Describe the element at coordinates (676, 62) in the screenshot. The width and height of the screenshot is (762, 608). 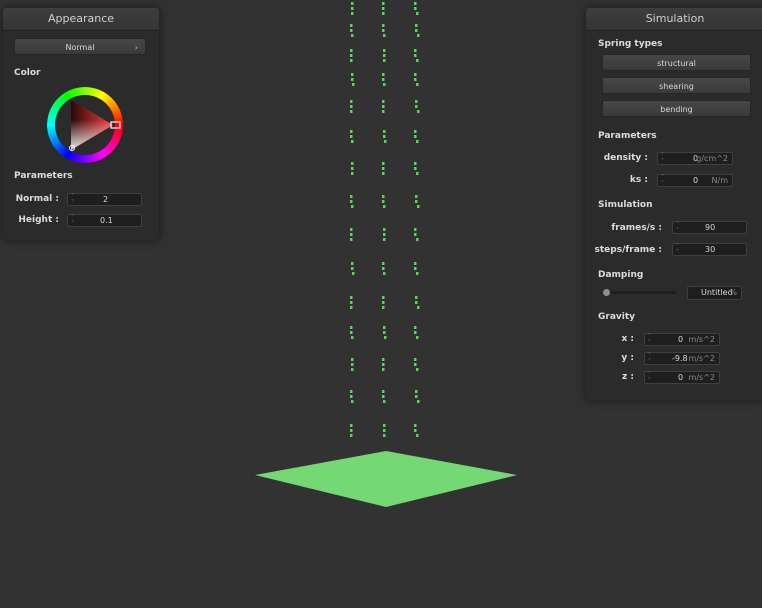
I see `structural-button: structural` at that location.